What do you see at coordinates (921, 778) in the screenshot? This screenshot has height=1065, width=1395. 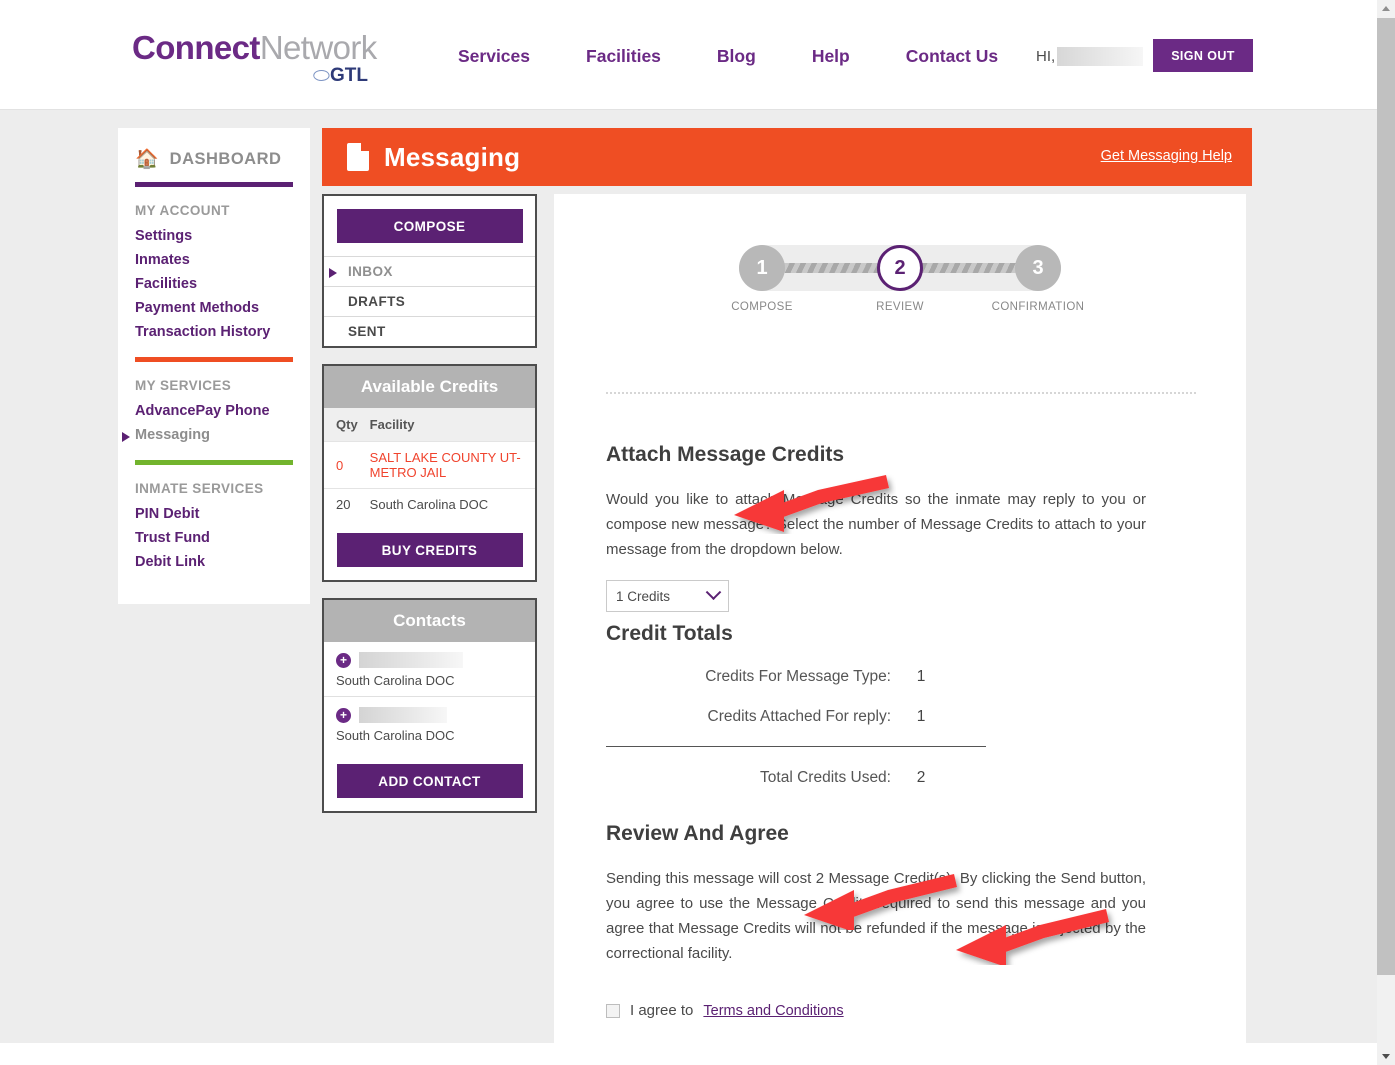 I see `grand-total-value: 2` at bounding box center [921, 778].